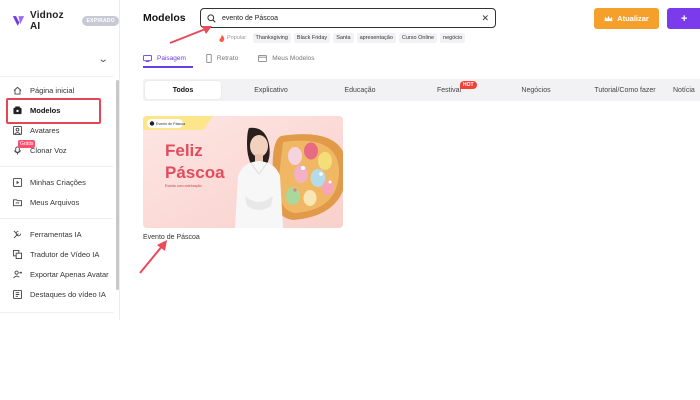 The height and width of the screenshot is (400, 700). What do you see at coordinates (686, 90) in the screenshot?
I see `category-news: Notícia` at bounding box center [686, 90].